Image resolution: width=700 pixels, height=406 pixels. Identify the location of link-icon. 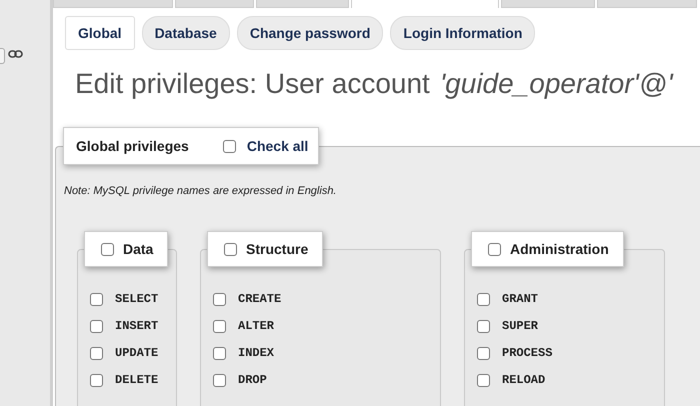
(15, 54).